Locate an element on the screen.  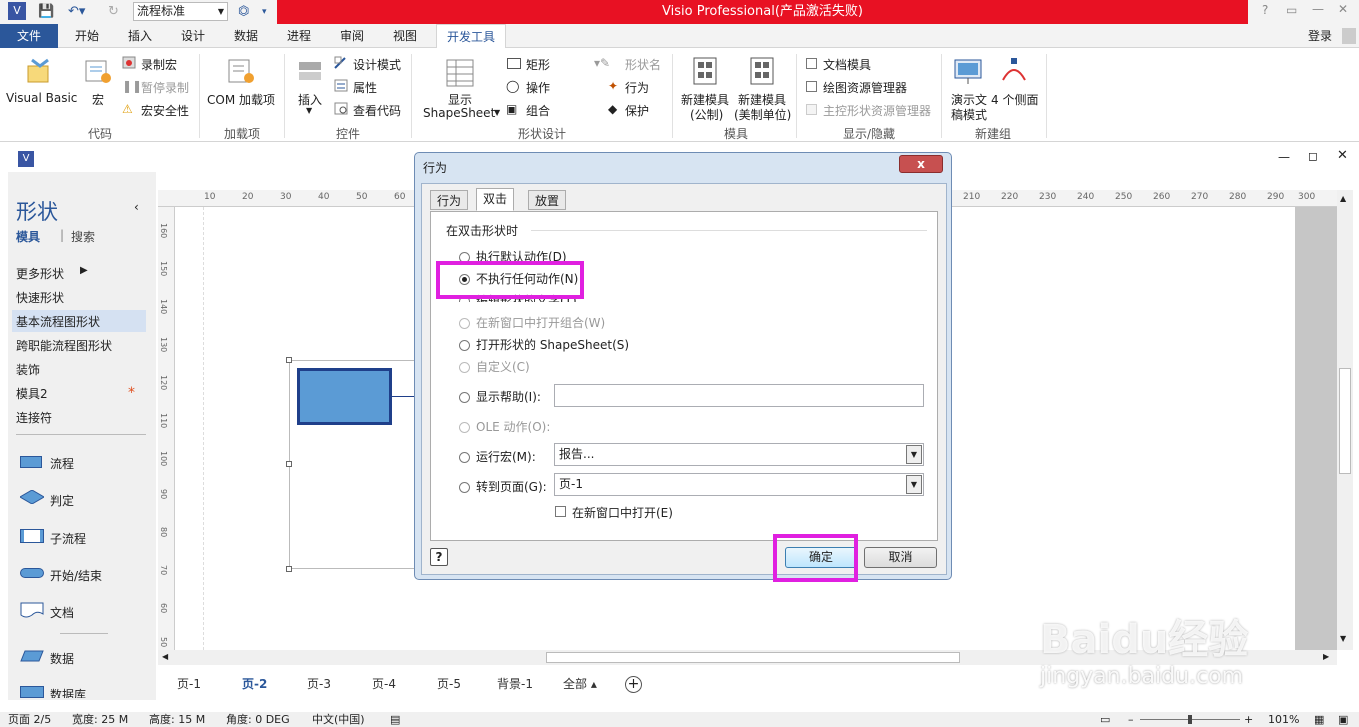
macro-select: 报告... ▼ is located at coordinates (739, 454).